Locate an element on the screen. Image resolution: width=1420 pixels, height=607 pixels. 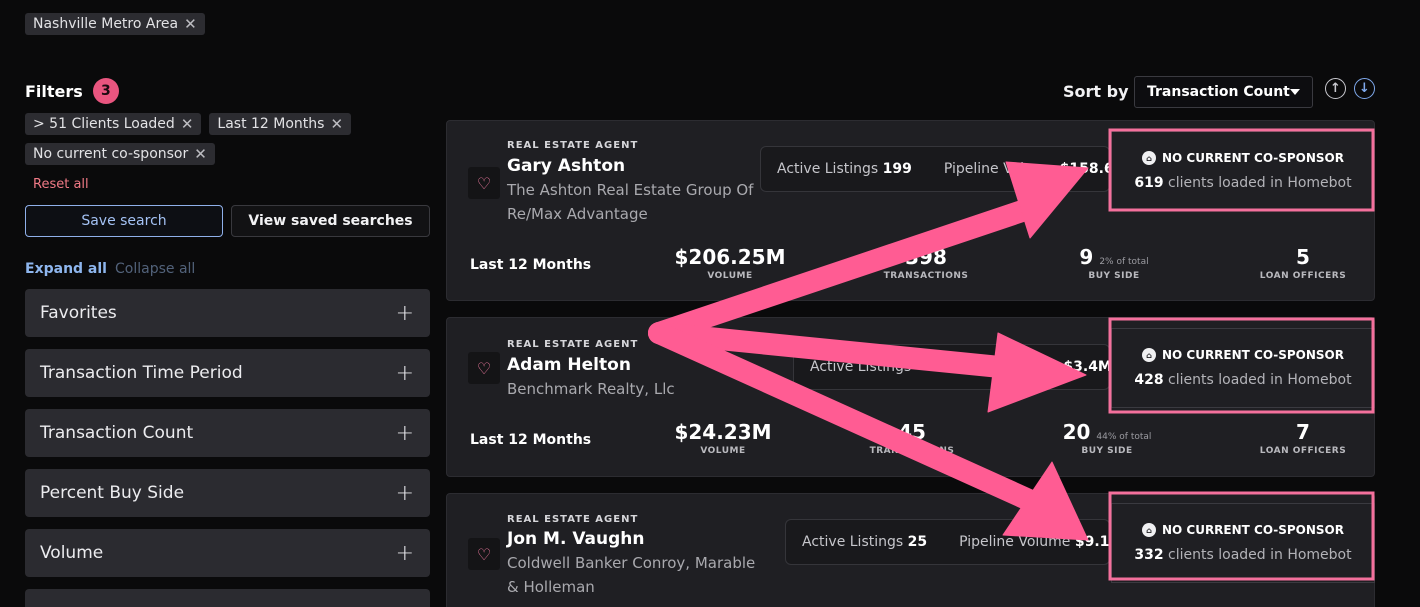
filter-chip-label: > 51 Clients Loaded is located at coordinates (104, 124).